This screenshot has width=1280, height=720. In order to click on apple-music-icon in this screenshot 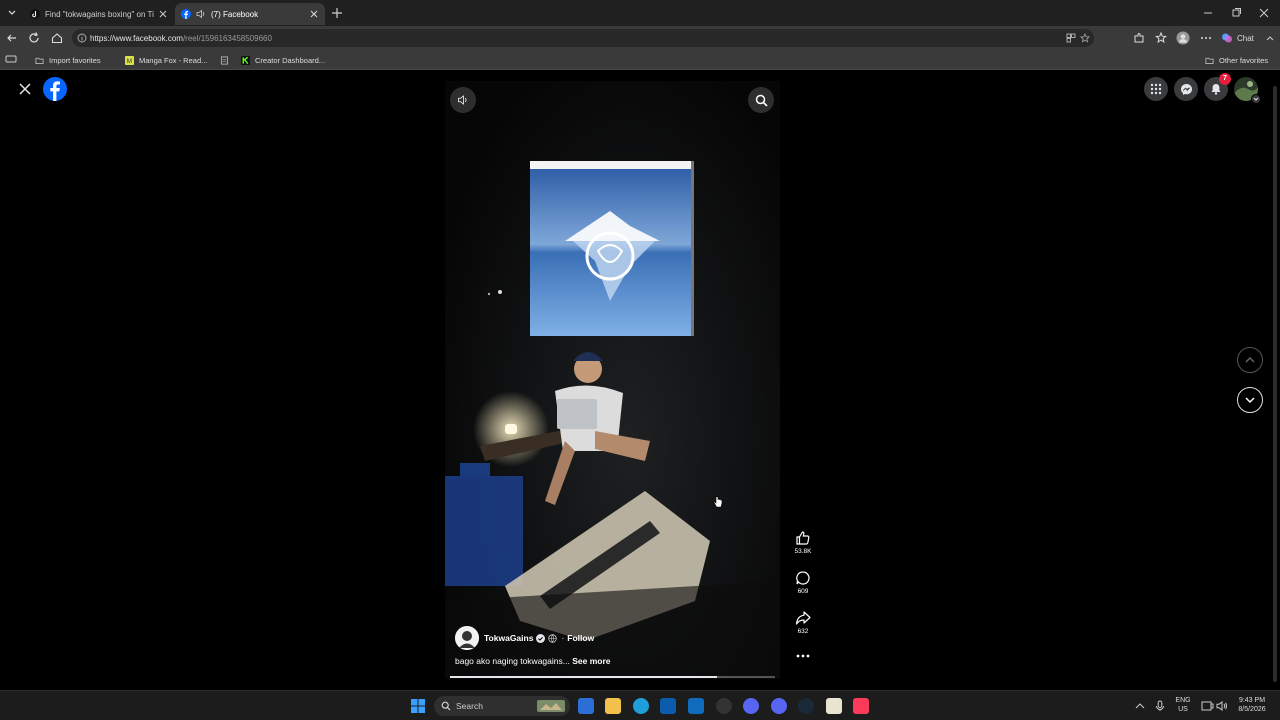, I will do `click(861, 706)`.